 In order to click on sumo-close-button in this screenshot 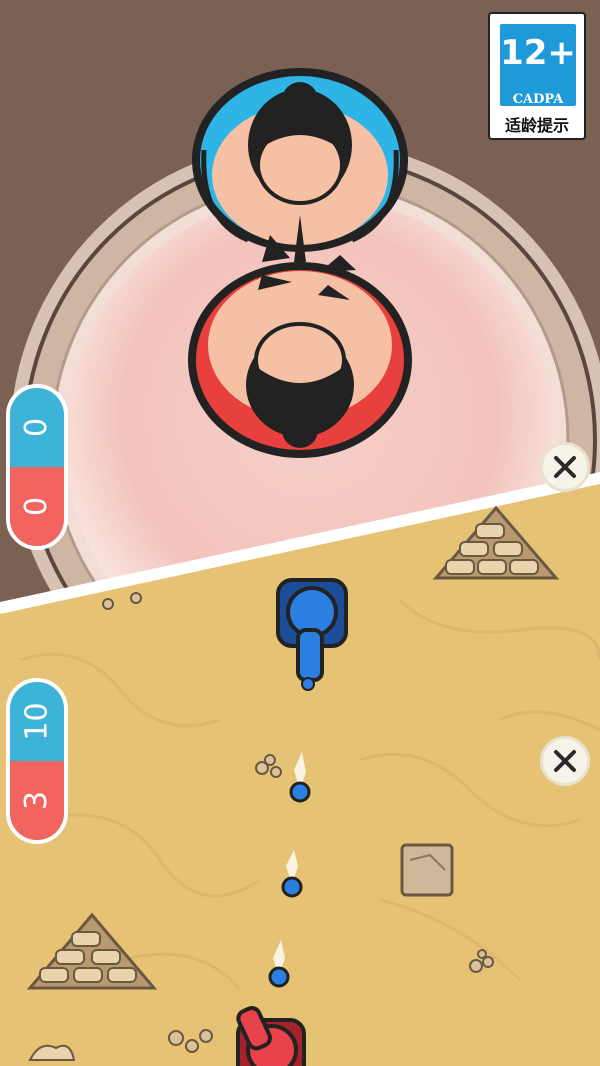, I will do `click(565, 467)`.